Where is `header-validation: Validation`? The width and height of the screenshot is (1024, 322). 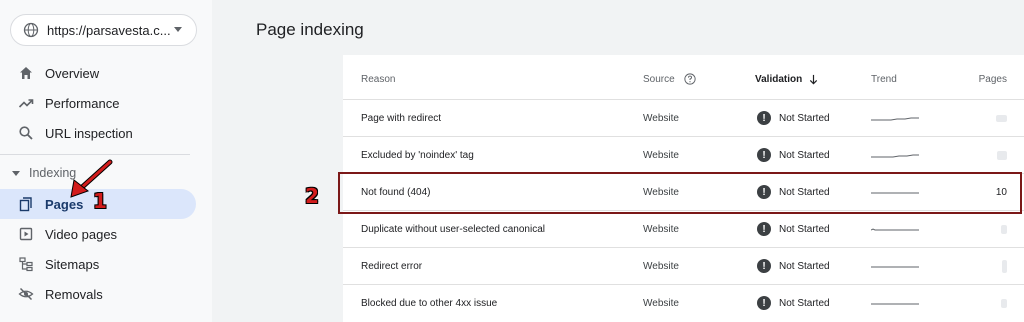 header-validation: Validation is located at coordinates (787, 79).